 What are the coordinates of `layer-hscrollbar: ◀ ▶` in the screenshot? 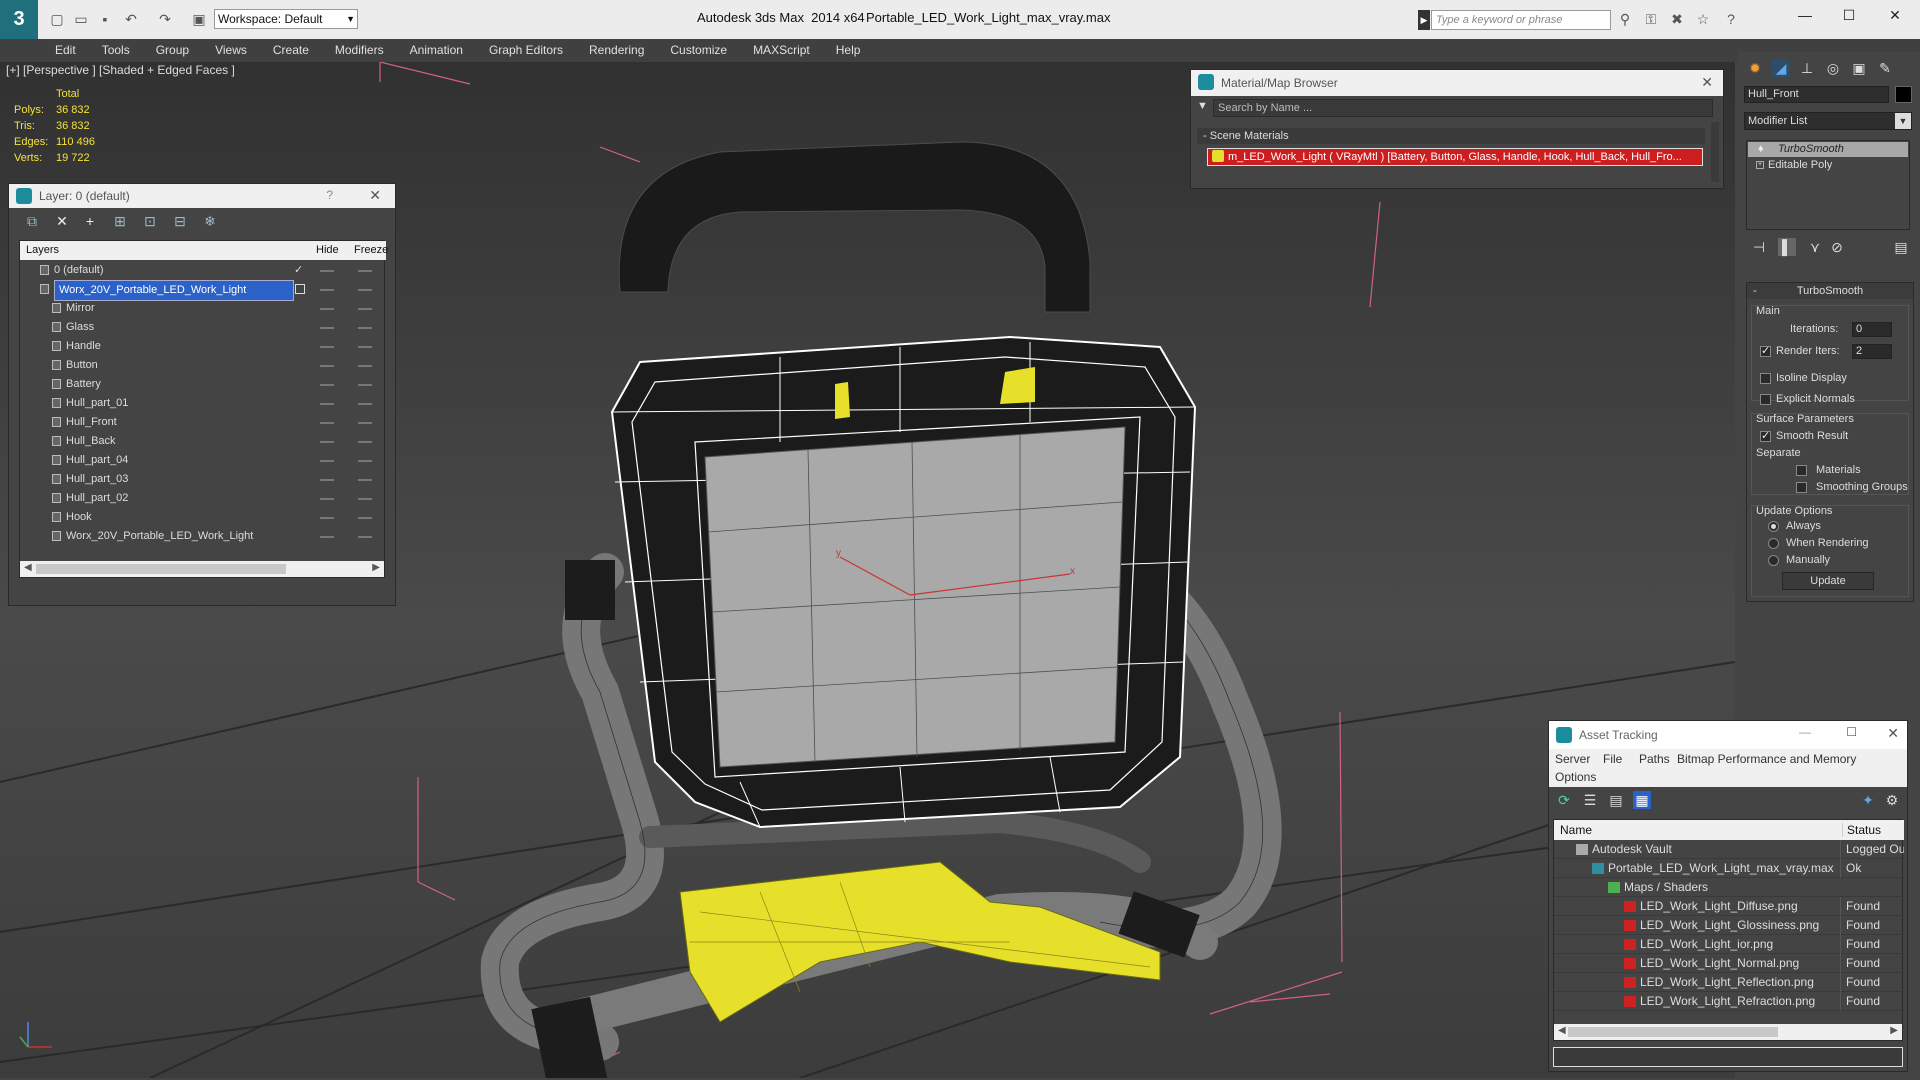 It's located at (202, 569).